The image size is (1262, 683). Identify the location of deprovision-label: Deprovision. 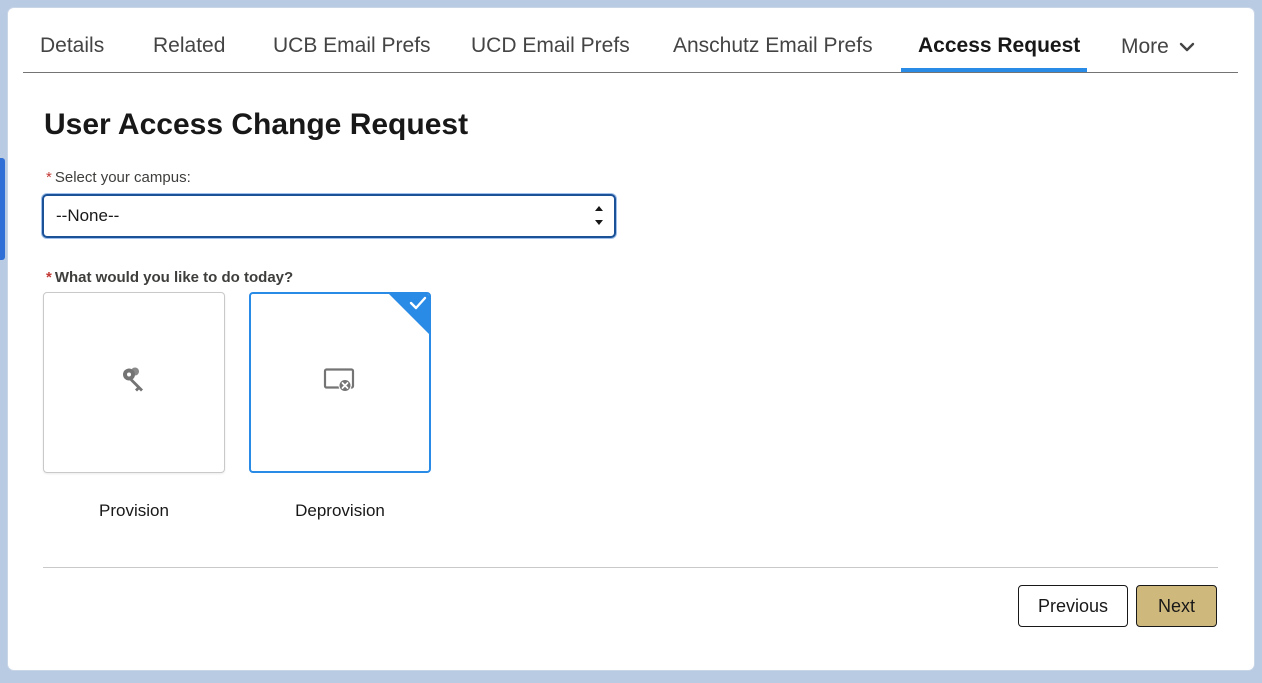
(340, 510).